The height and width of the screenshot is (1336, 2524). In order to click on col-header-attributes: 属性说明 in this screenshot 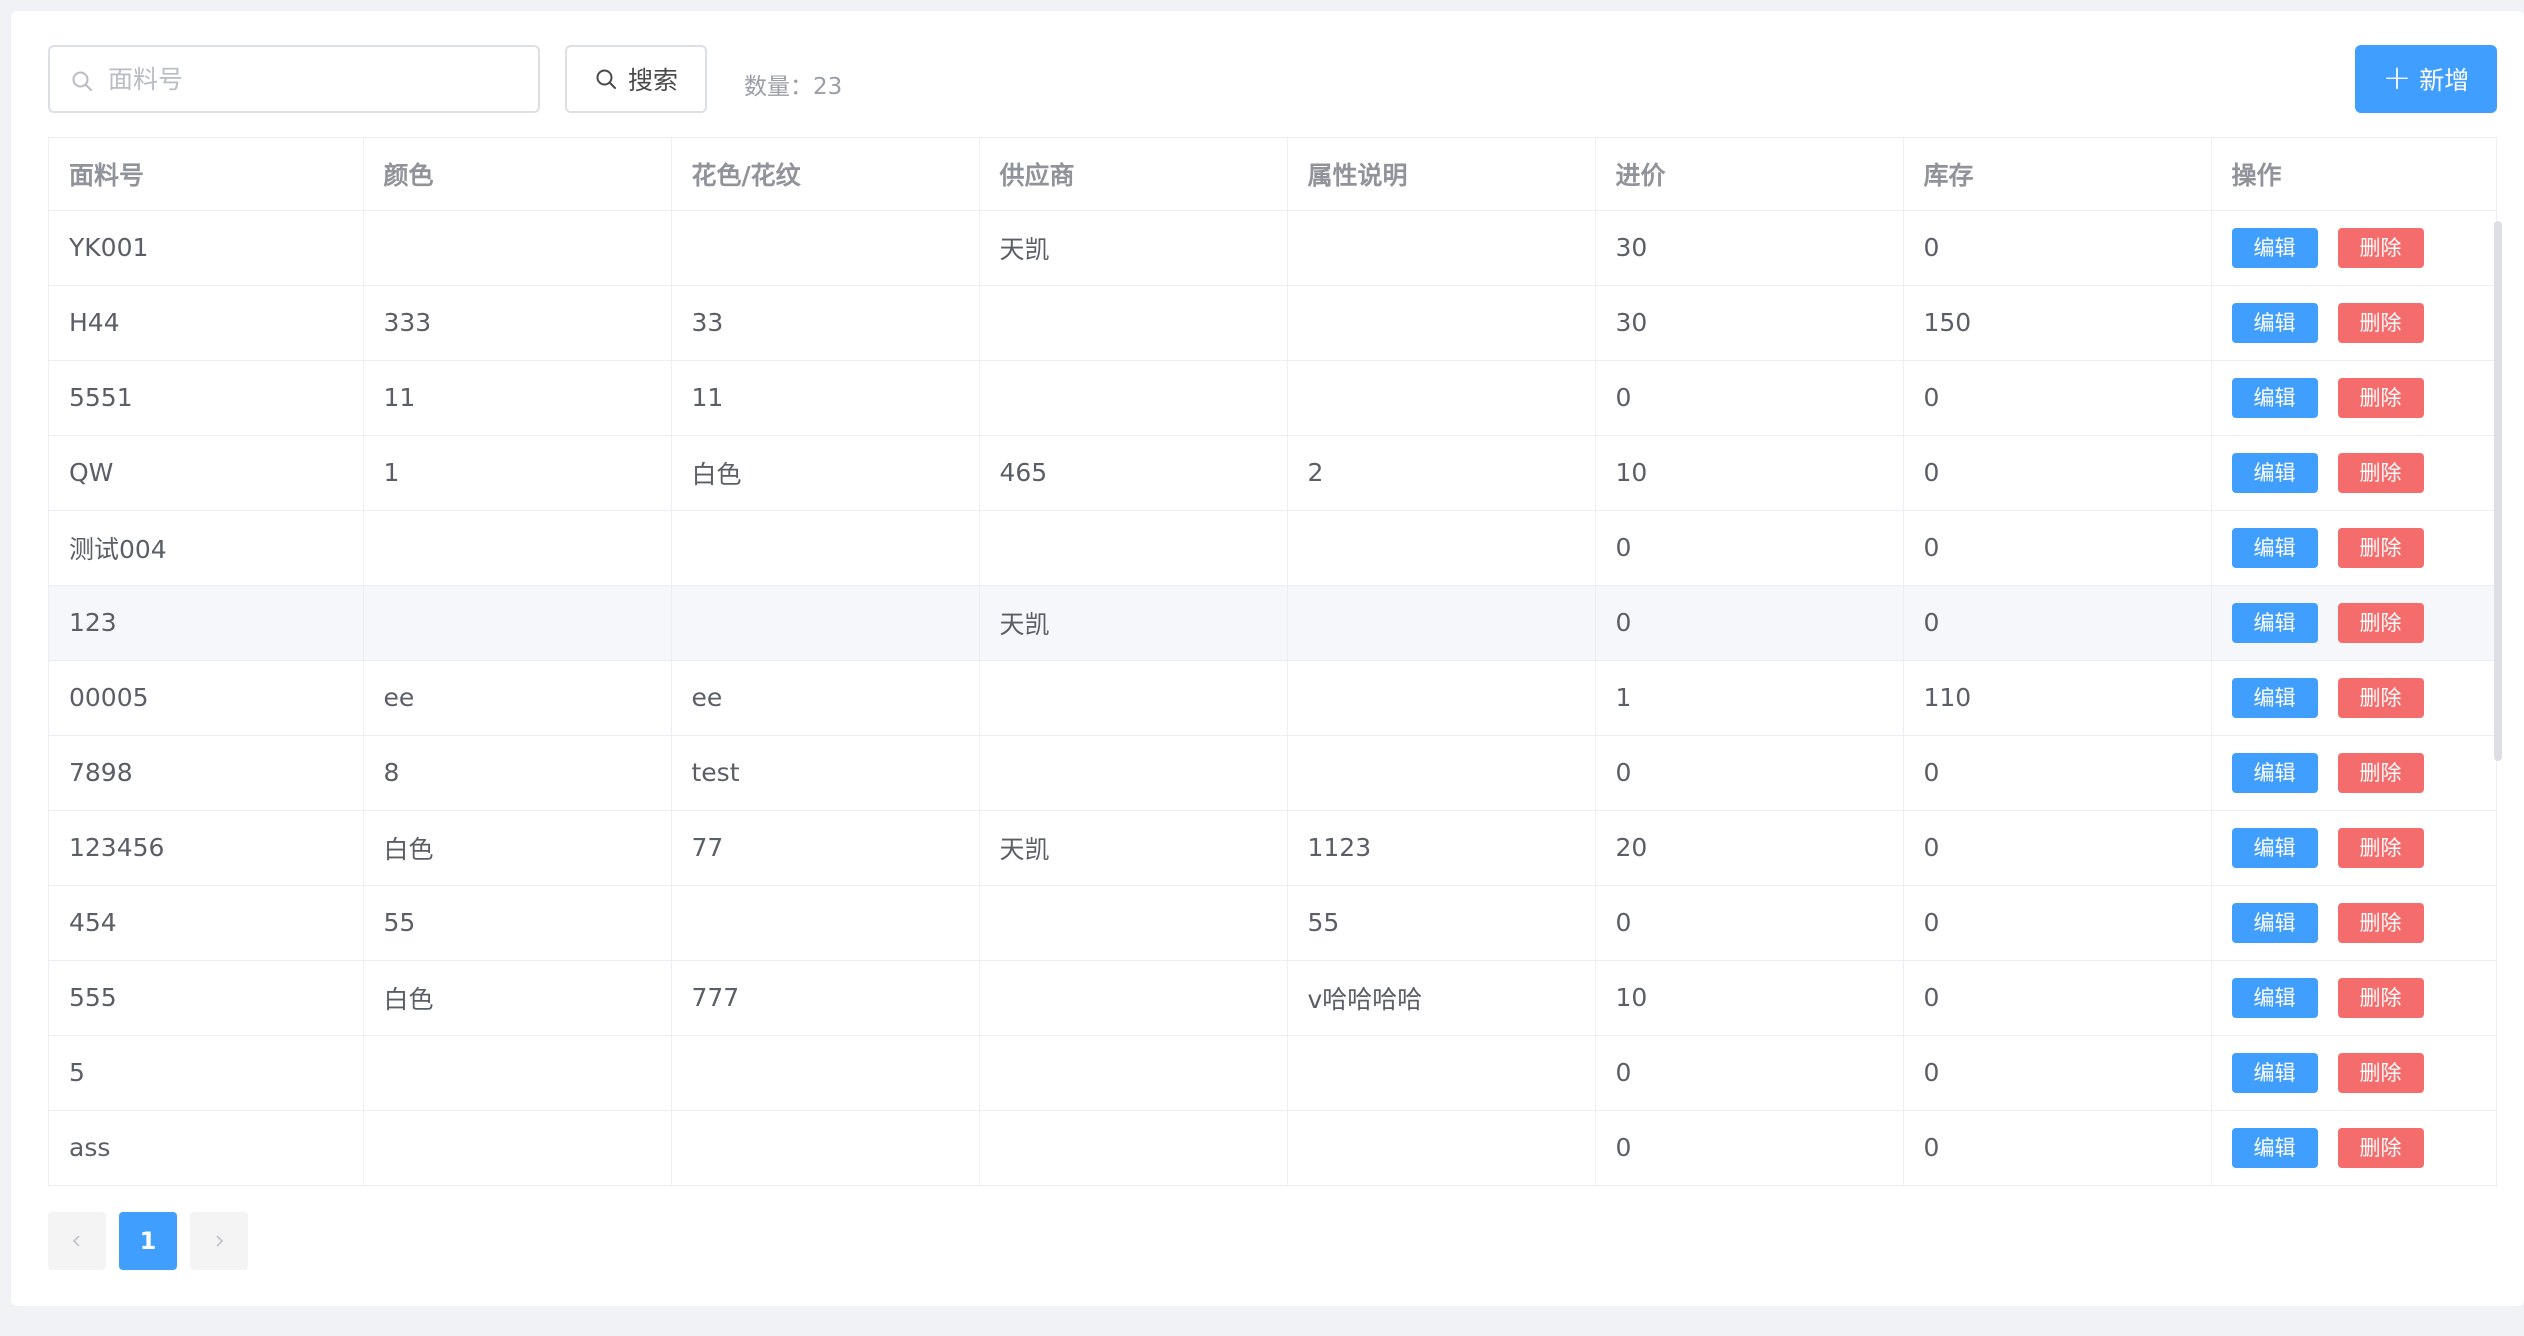, I will do `click(1441, 174)`.